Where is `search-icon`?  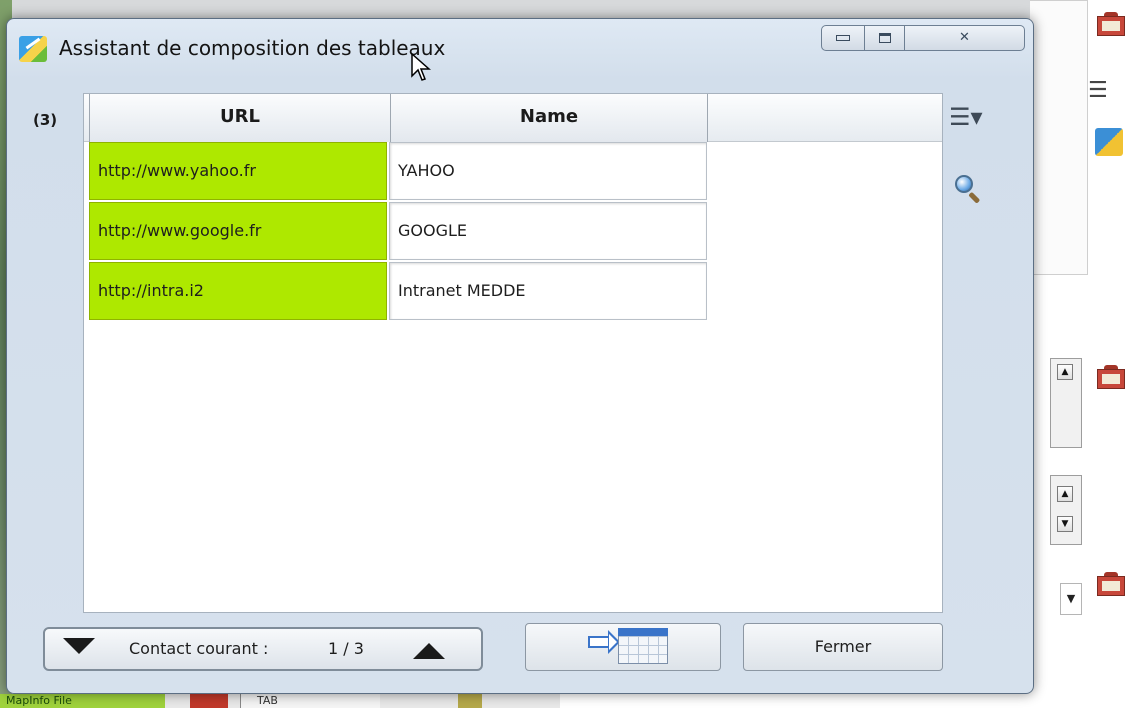 search-icon is located at coordinates (969, 190).